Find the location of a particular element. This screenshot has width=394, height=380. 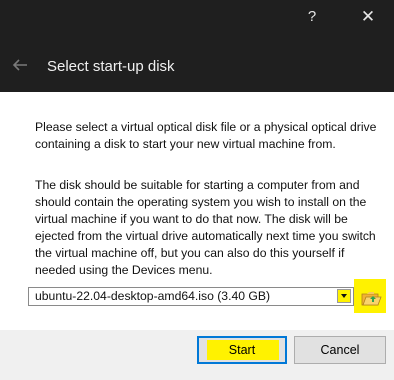

back-arrow-icon is located at coordinates (20, 65).